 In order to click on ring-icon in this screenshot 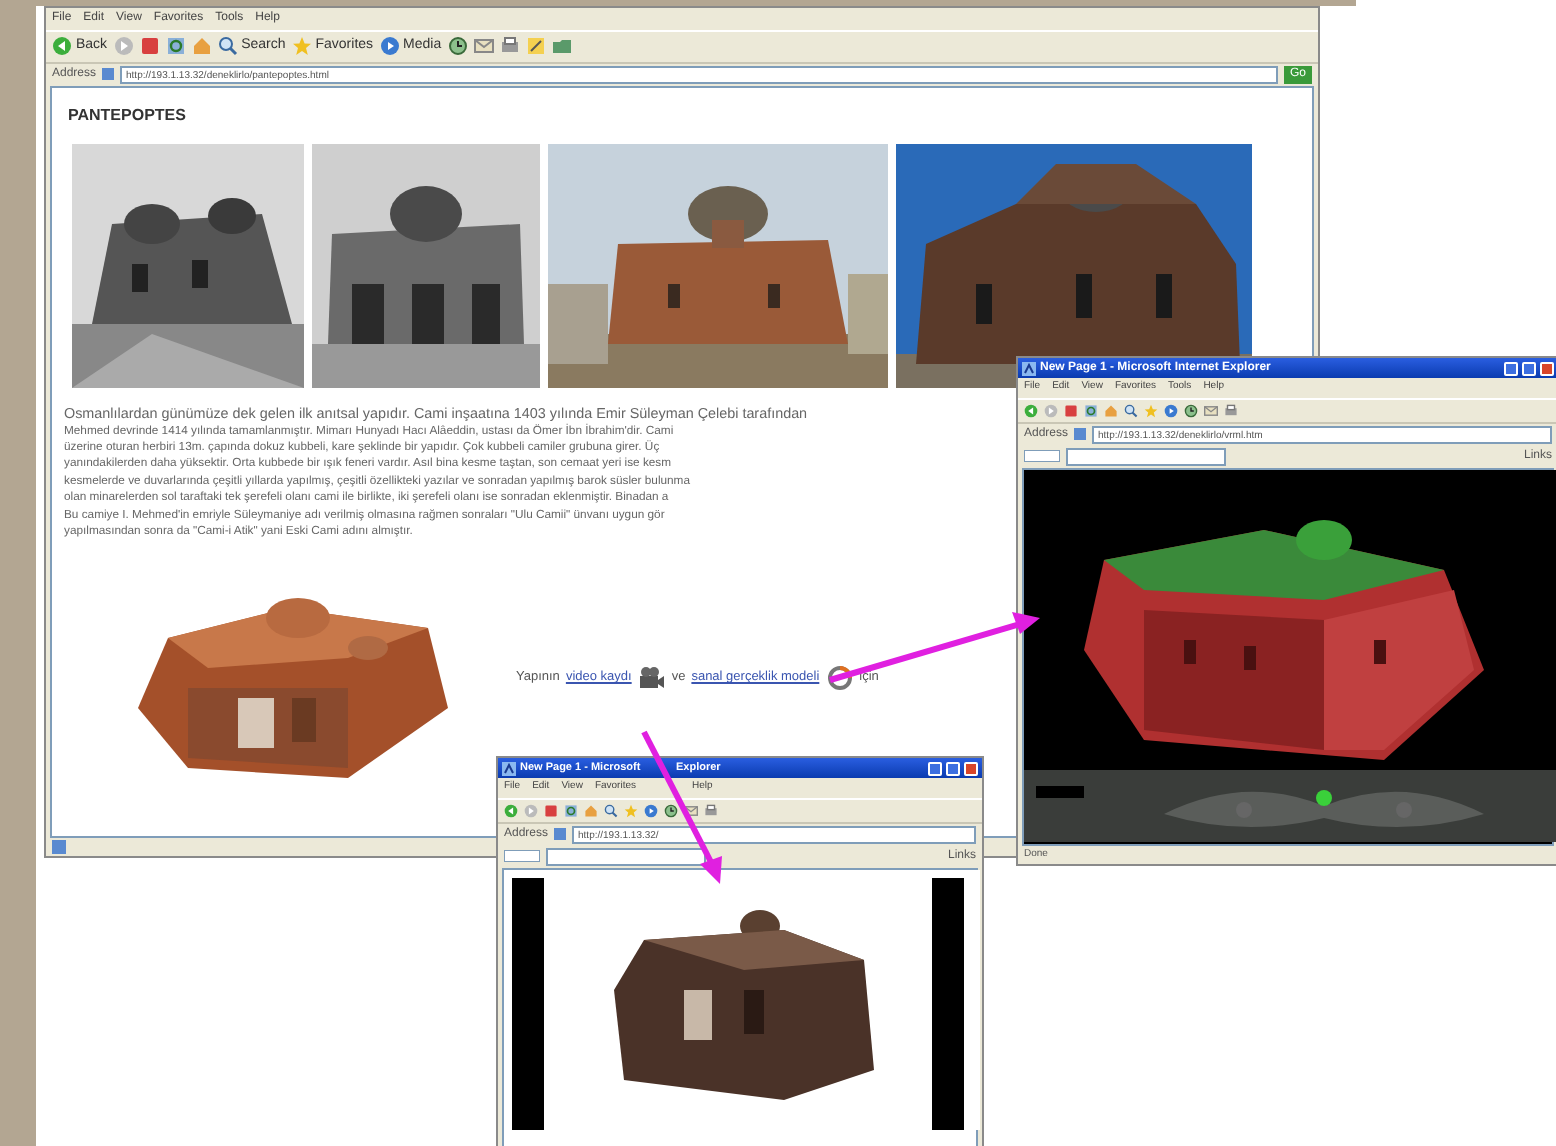, I will do `click(839, 678)`.